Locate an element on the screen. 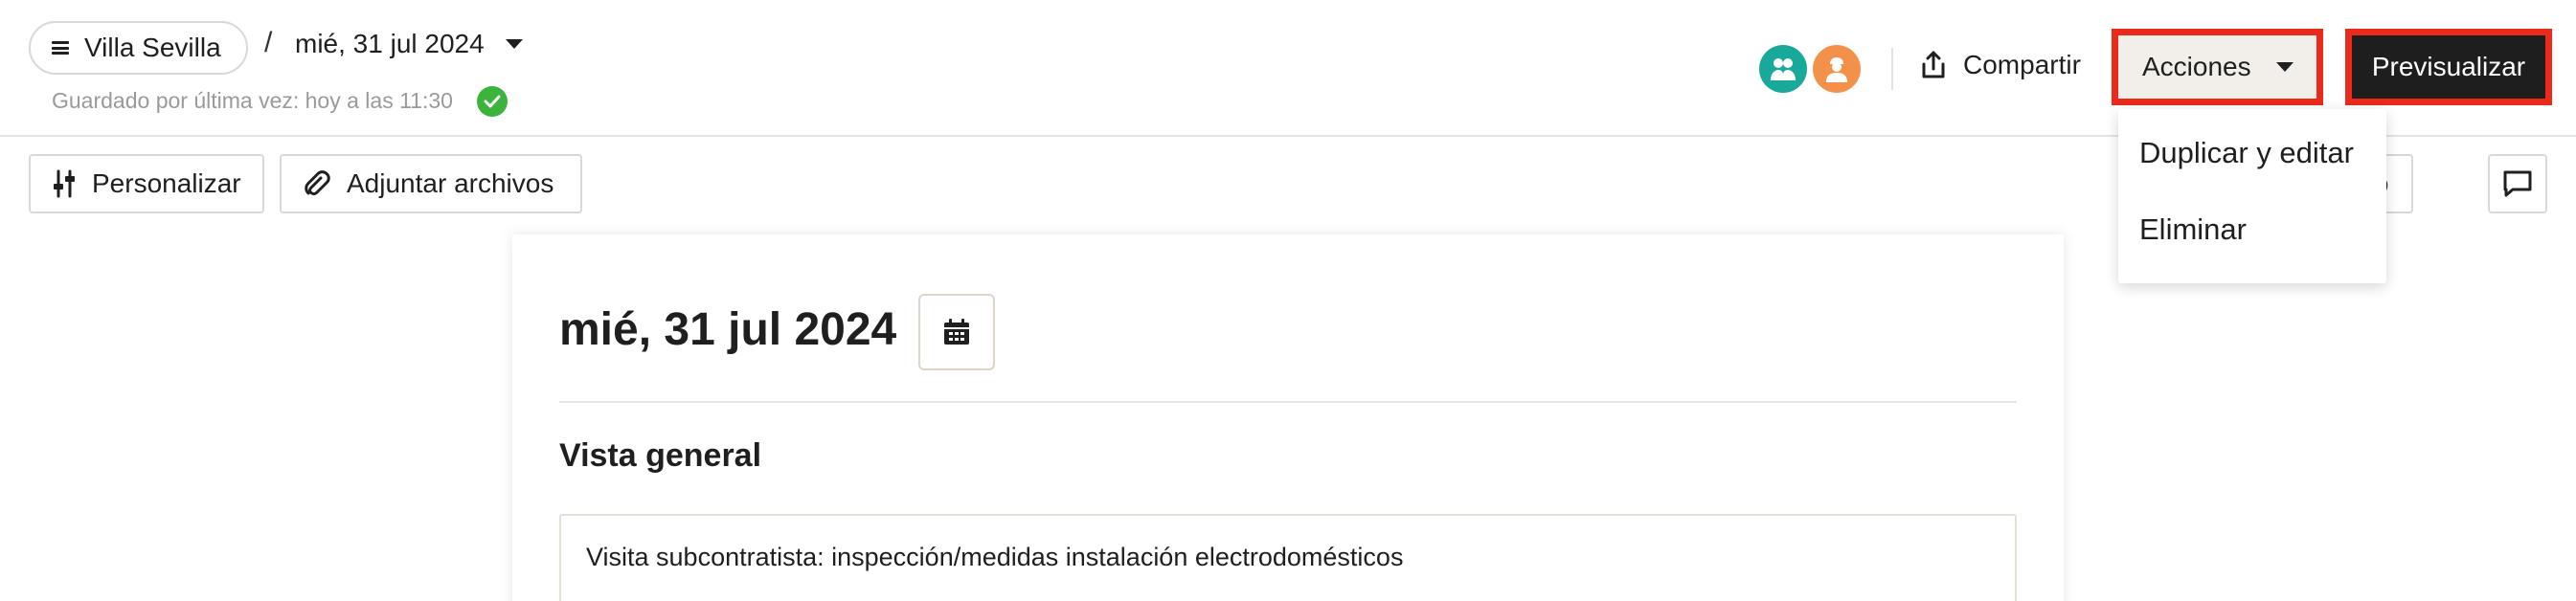  actions-menu: Duplicar y editar Eliminar is located at coordinates (2252, 196).